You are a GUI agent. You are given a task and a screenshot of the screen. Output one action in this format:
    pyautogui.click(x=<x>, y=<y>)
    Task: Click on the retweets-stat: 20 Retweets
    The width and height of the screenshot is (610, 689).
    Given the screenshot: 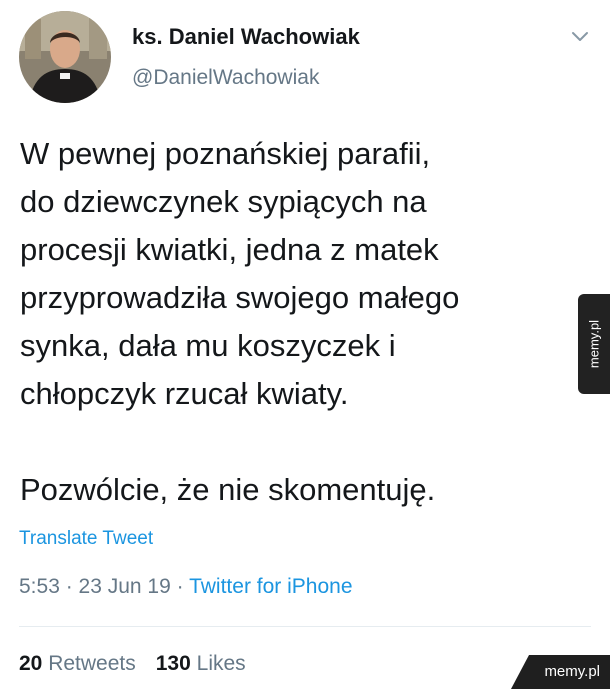 What is the action you would take?
    pyautogui.click(x=77, y=663)
    